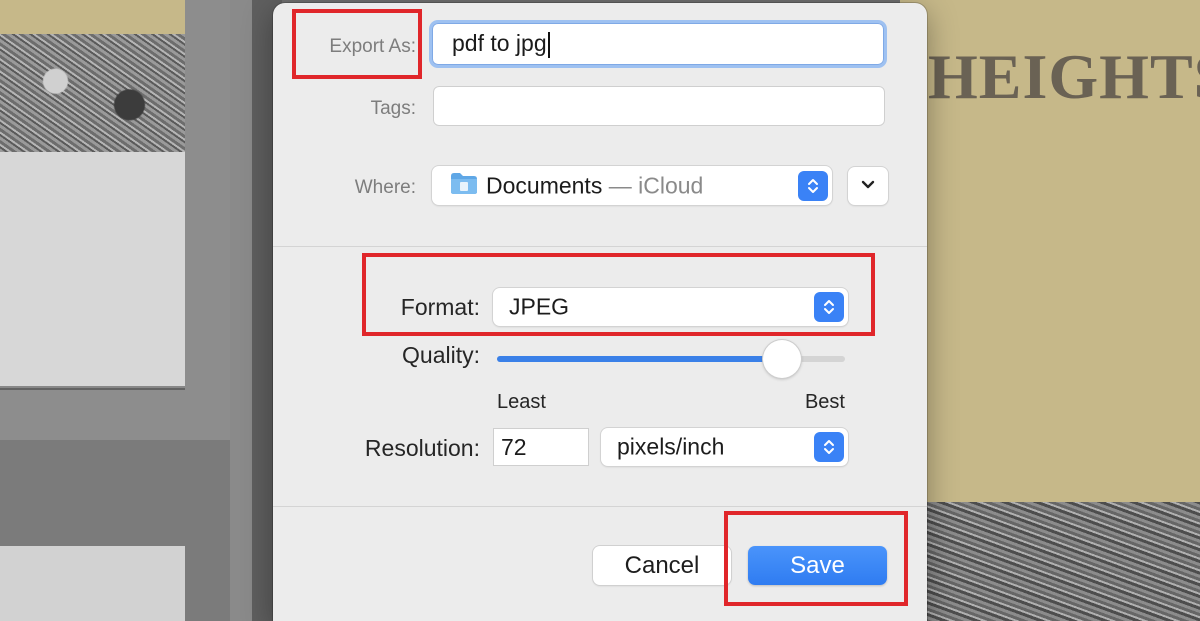 The image size is (1200, 621). Describe the element at coordinates (464, 186) in the screenshot. I see `folder-icon` at that location.